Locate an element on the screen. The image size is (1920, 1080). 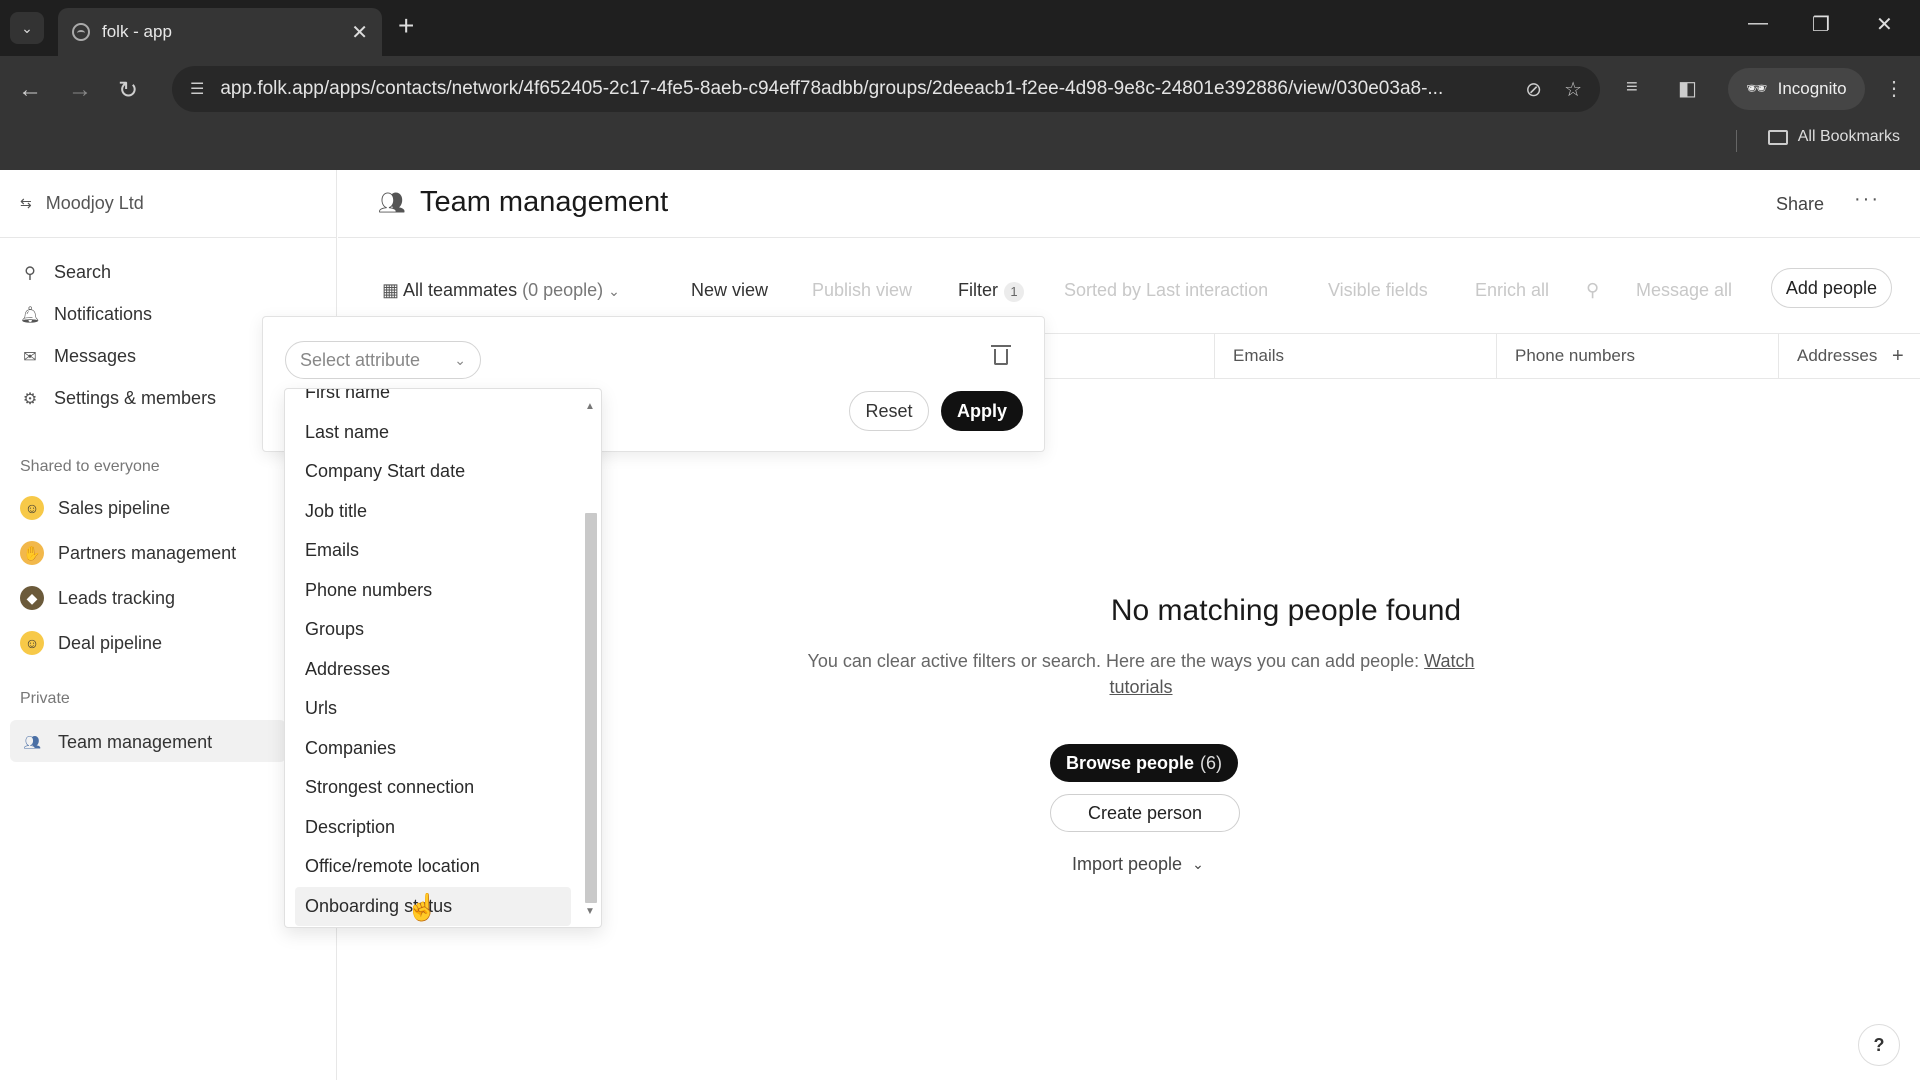
column-header-emails: Emails is located at coordinates (1355, 356).